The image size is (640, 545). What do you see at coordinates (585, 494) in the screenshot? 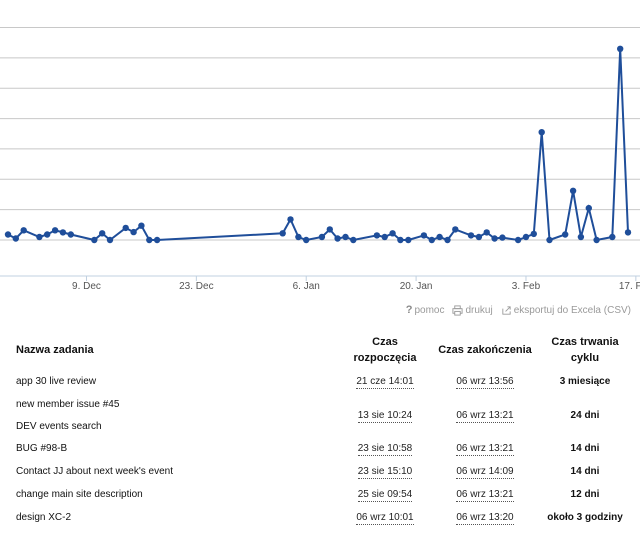
I see `cycle-duration: 12 dni` at bounding box center [585, 494].